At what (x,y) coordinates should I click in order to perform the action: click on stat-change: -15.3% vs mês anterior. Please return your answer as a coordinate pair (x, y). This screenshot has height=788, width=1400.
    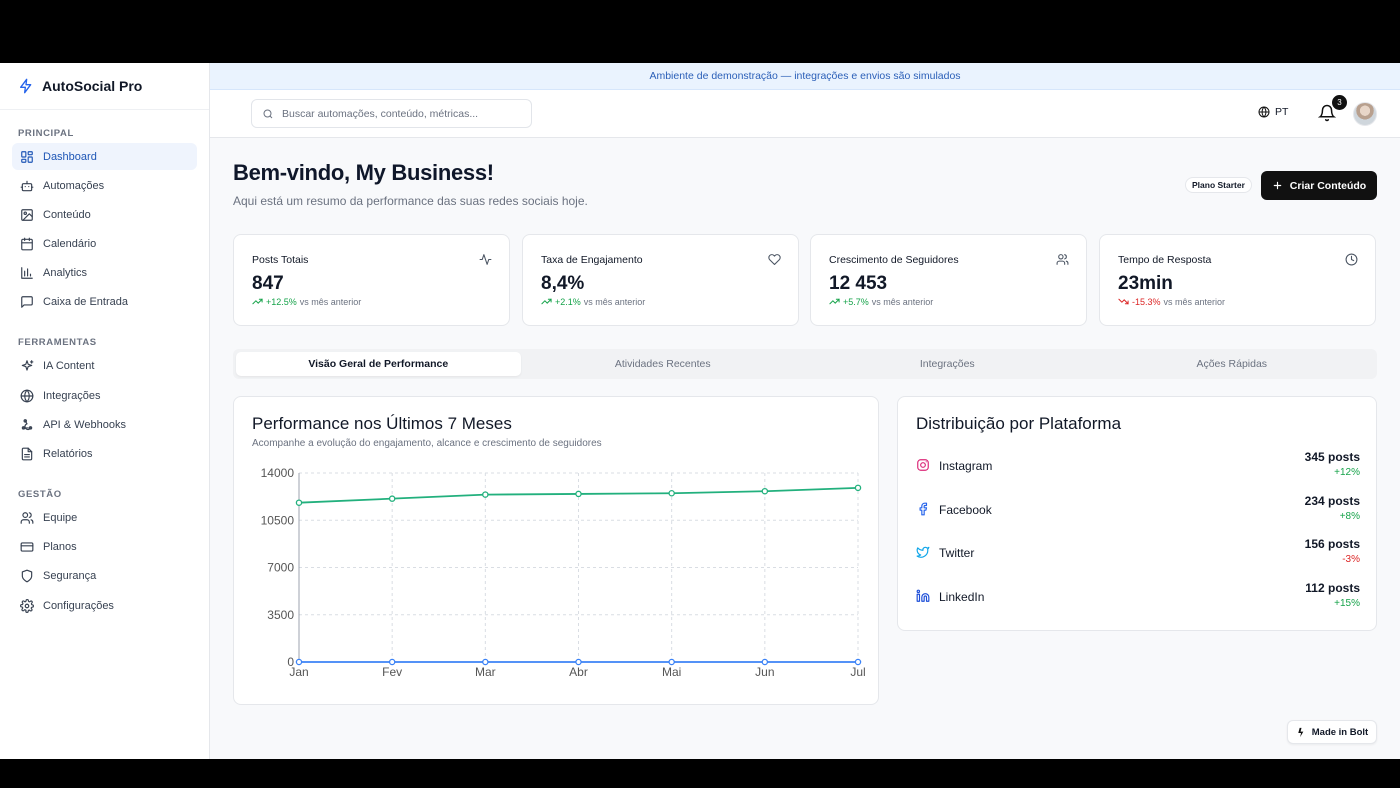
    Looking at the image, I should click on (1171, 301).